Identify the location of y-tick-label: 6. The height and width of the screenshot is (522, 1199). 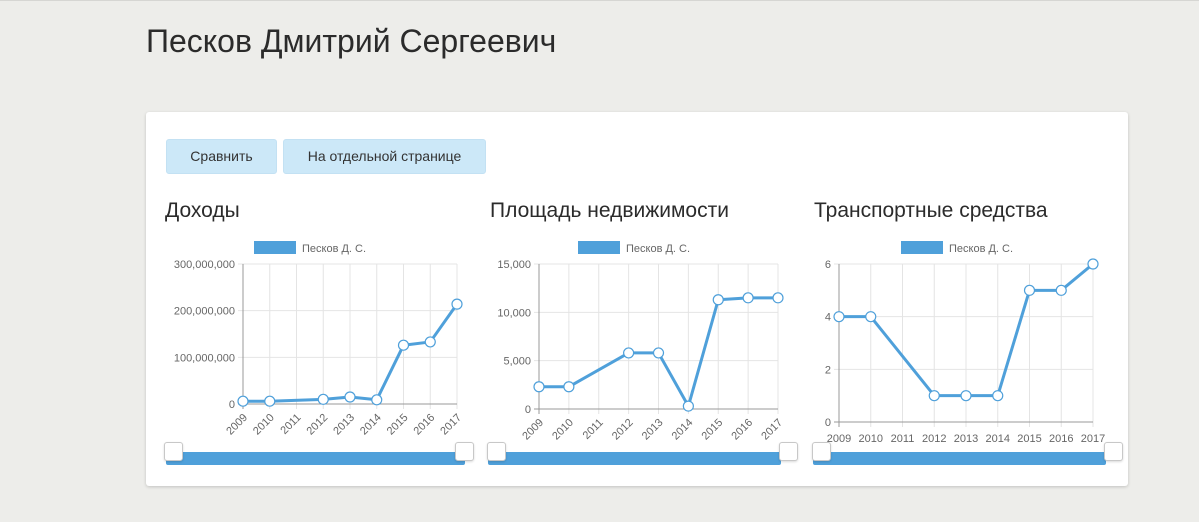
(828, 265).